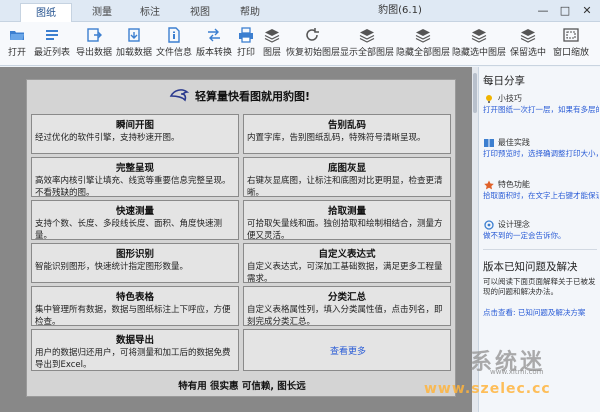 Image resolution: width=600 pixels, height=412 pixels. Describe the element at coordinates (504, 81) in the screenshot. I see `daily-share-title: 每日分享` at that location.